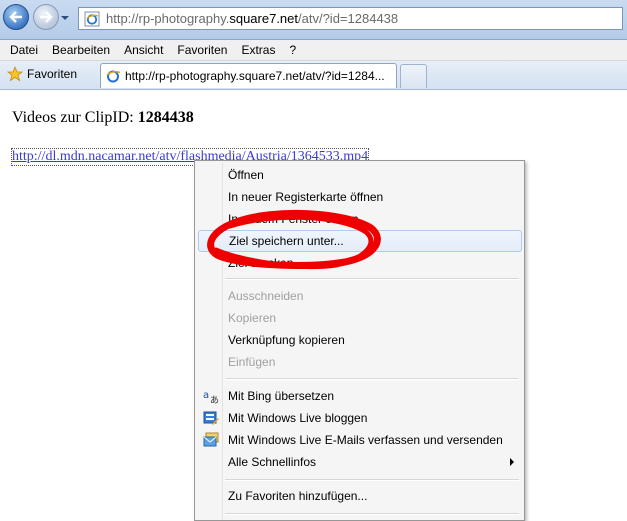  Describe the element at coordinates (113, 76) in the screenshot. I see `ie-tab-icon` at that location.